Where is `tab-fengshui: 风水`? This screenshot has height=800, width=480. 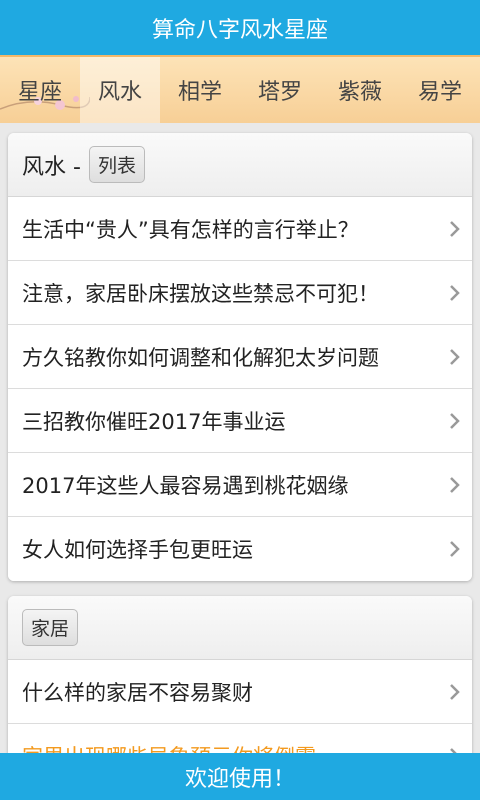
tab-fengshui: 风水 is located at coordinates (120, 90).